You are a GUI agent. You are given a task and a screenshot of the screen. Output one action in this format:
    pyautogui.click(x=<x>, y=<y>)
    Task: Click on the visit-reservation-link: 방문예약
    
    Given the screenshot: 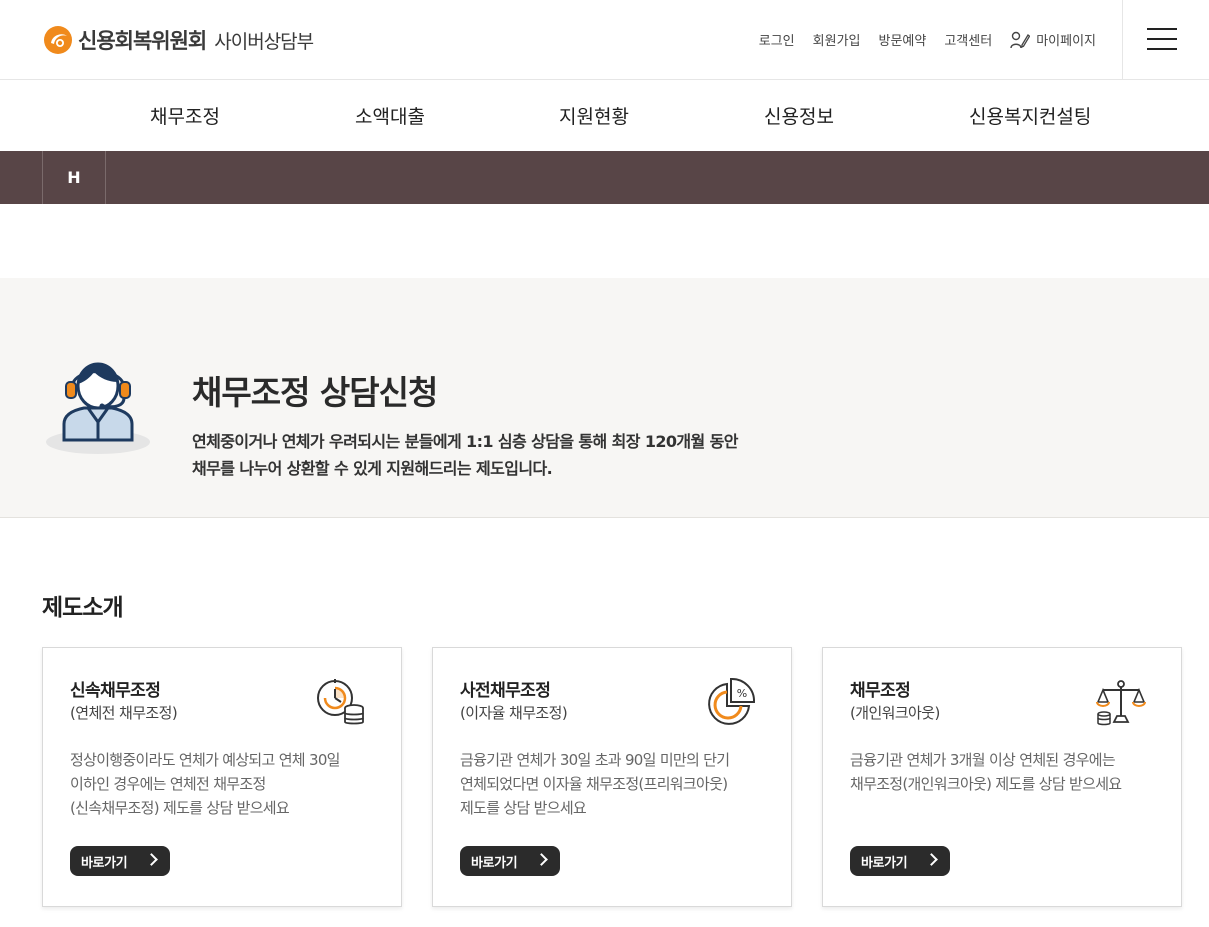 What is the action you would take?
    pyautogui.click(x=903, y=39)
    